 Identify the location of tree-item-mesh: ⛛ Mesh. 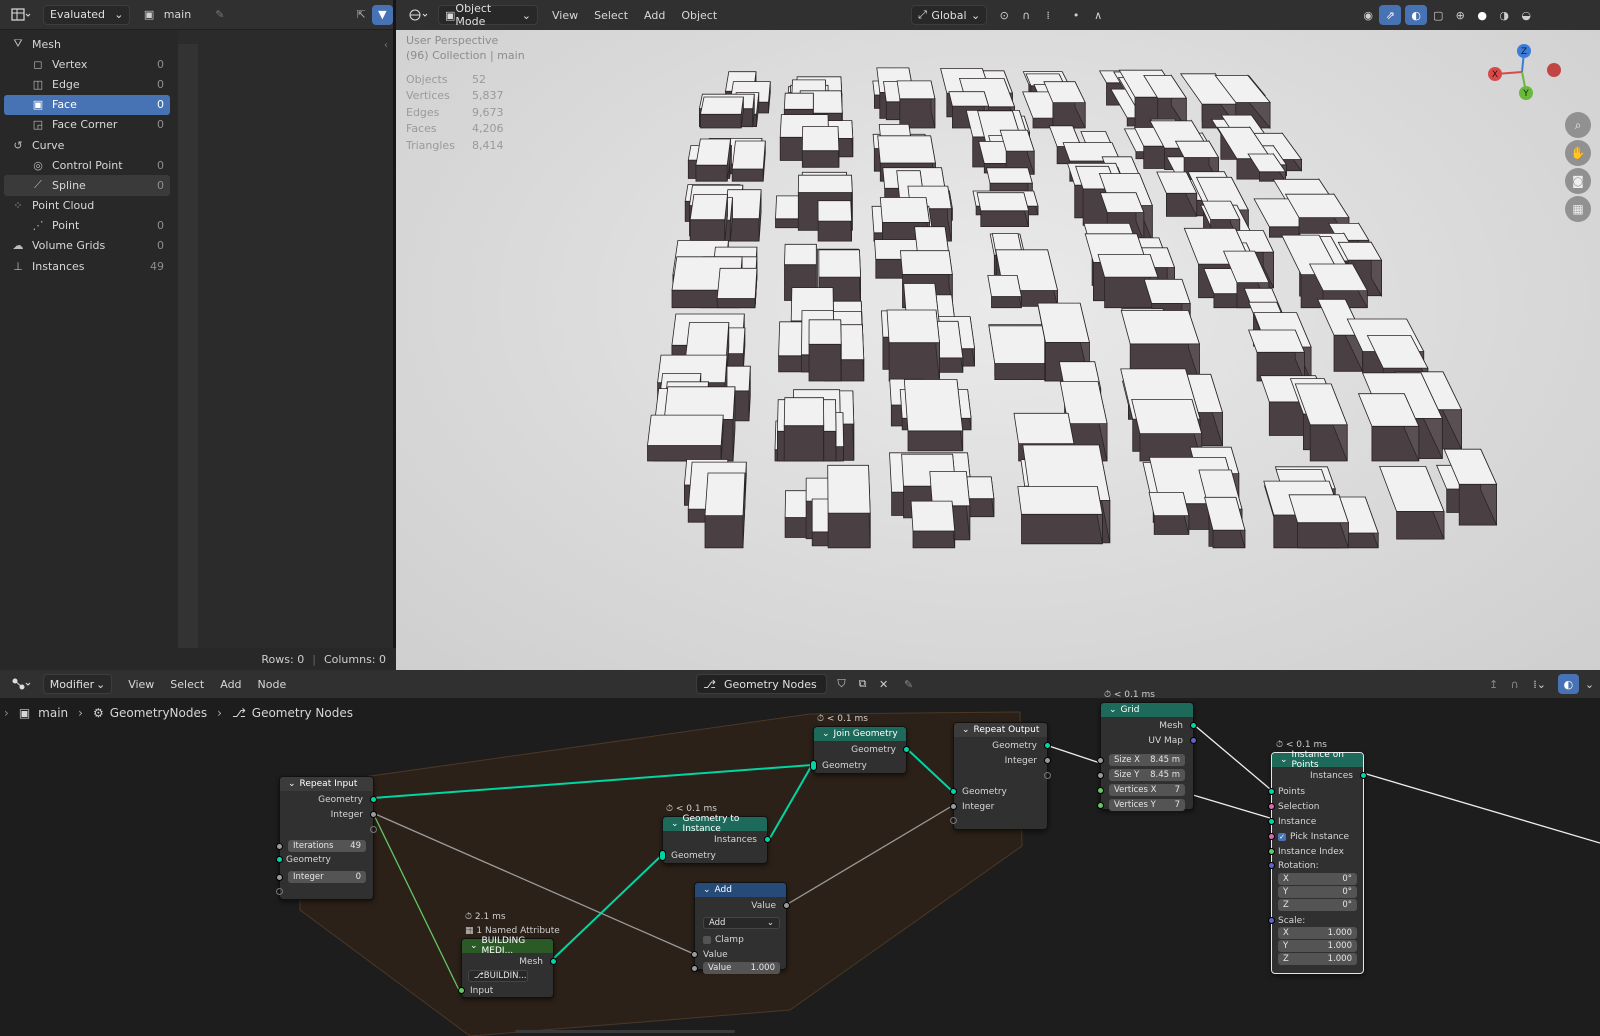
(87, 44).